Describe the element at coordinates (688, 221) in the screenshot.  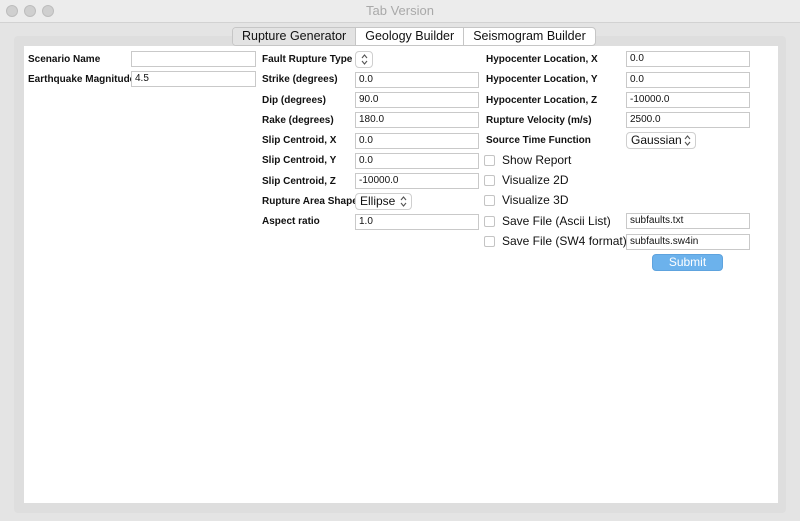
I see `save-ascii-filename-input: subfaults.txt` at that location.